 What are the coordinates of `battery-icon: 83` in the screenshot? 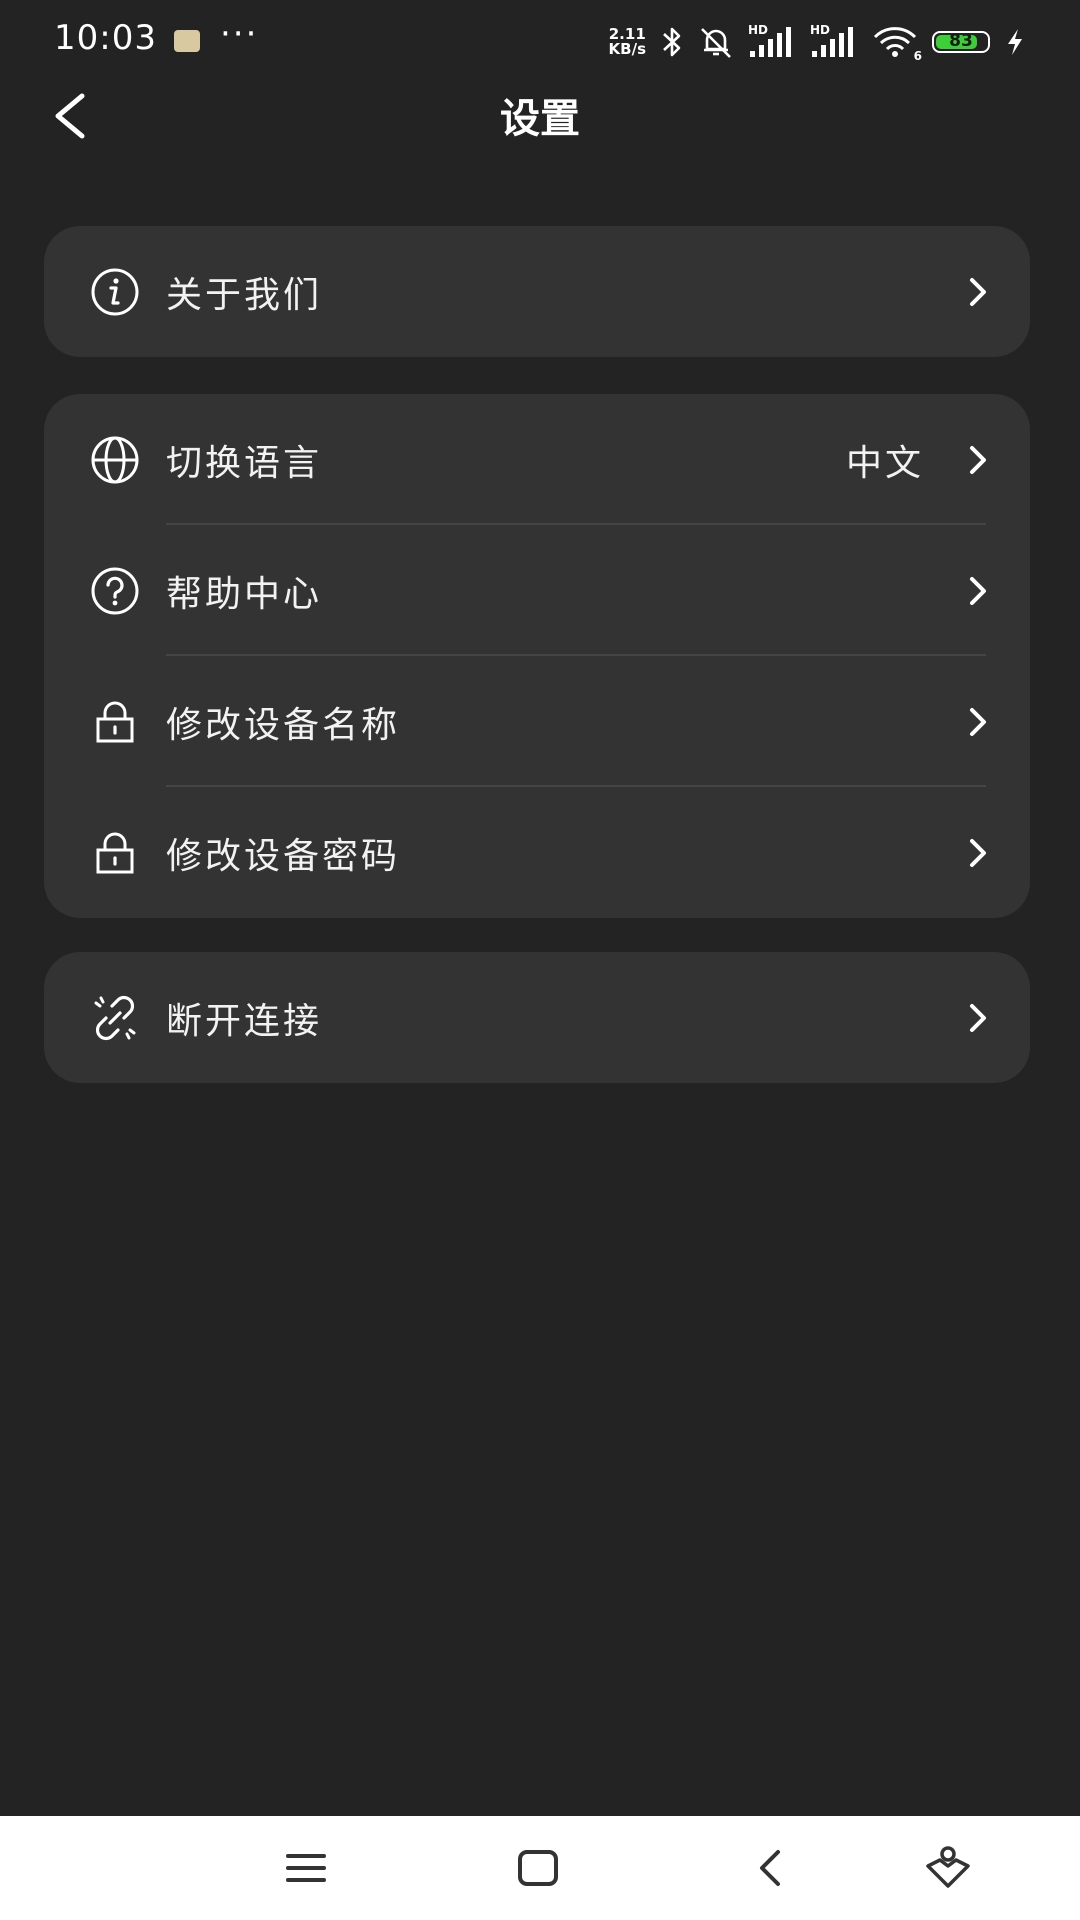 It's located at (961, 42).